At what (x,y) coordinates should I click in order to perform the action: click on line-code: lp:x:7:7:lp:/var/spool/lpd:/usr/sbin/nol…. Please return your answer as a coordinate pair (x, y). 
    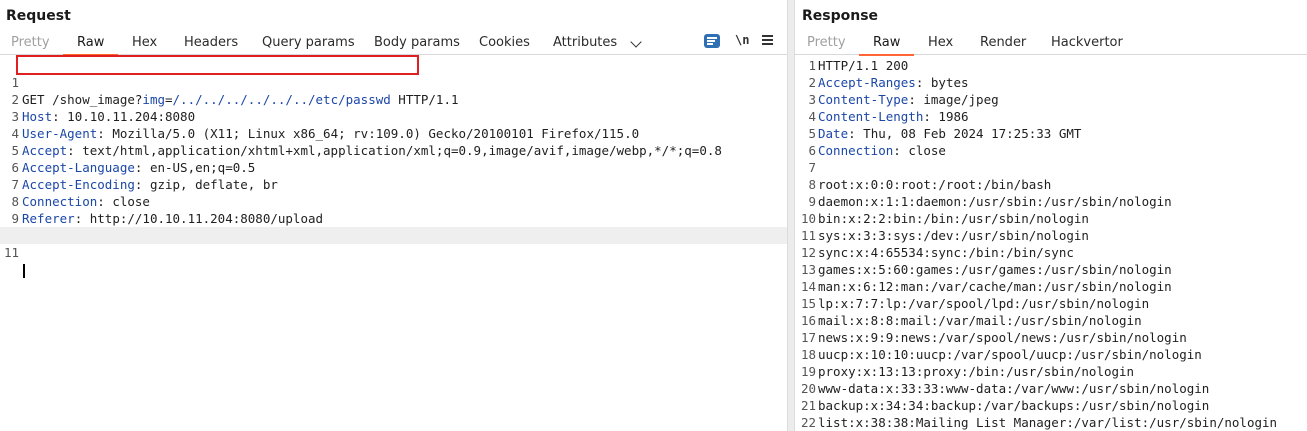
    Looking at the image, I should click on (984, 303).